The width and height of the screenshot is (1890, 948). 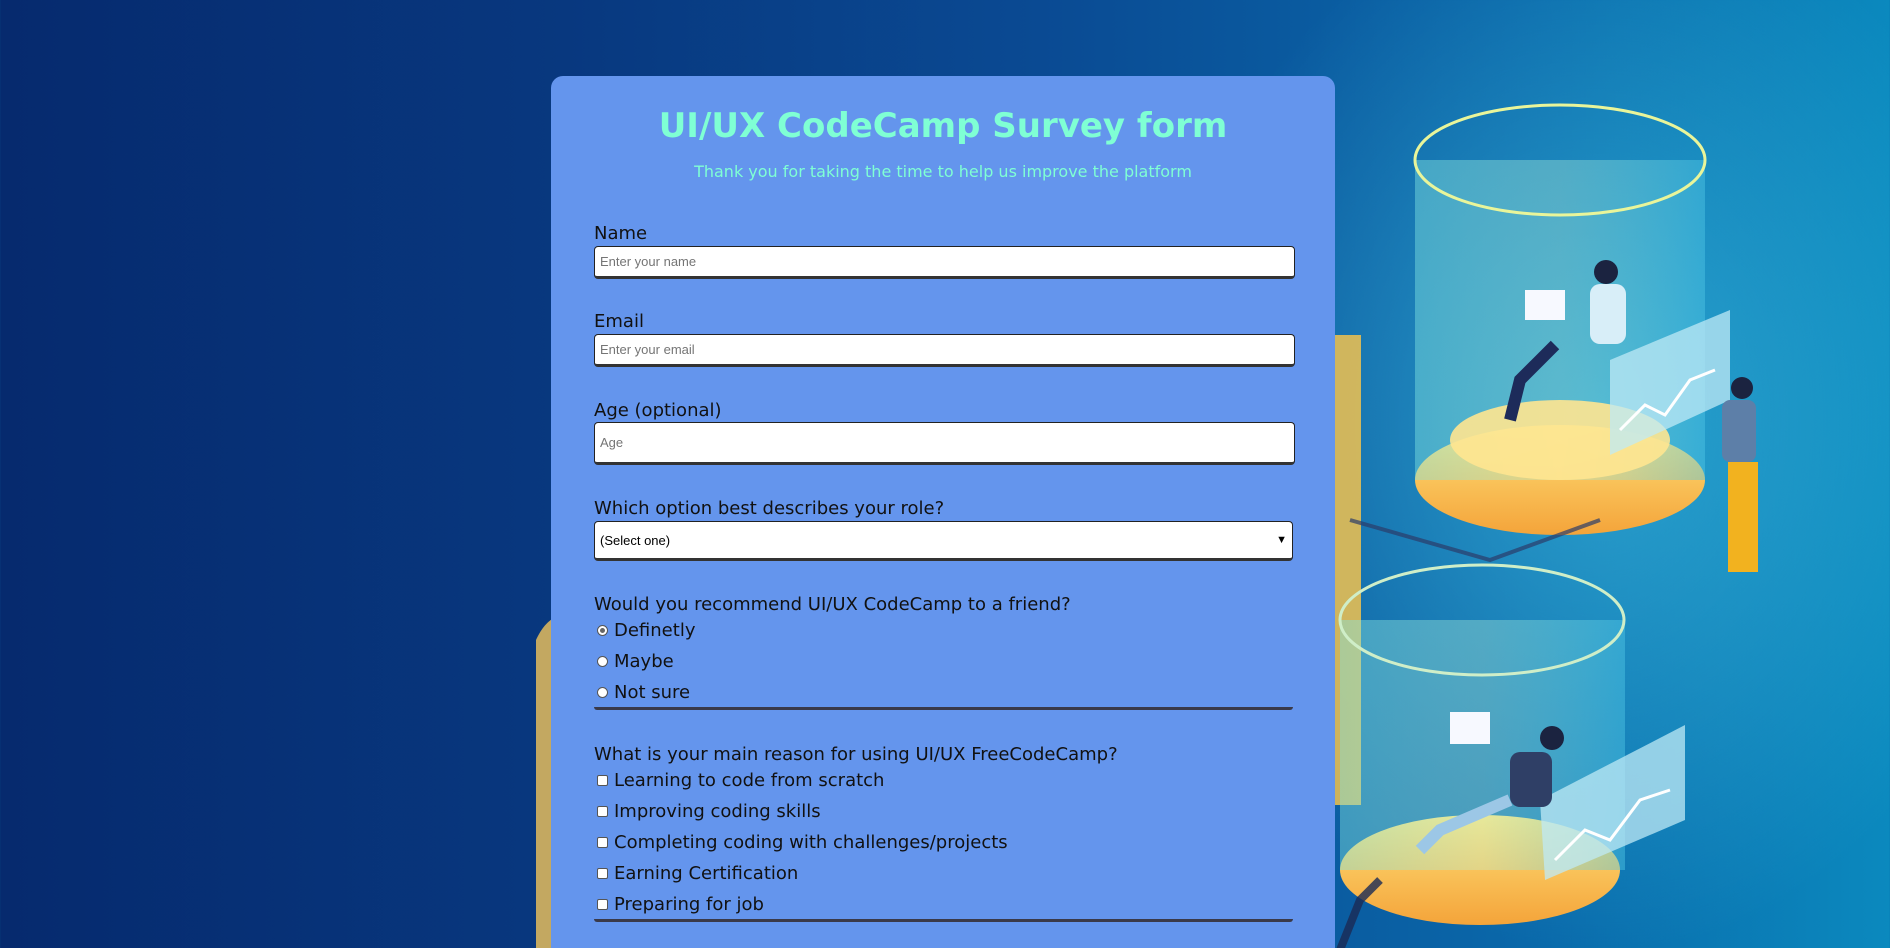 I want to click on reason-option-label: Improving coding skills, so click(x=717, y=811).